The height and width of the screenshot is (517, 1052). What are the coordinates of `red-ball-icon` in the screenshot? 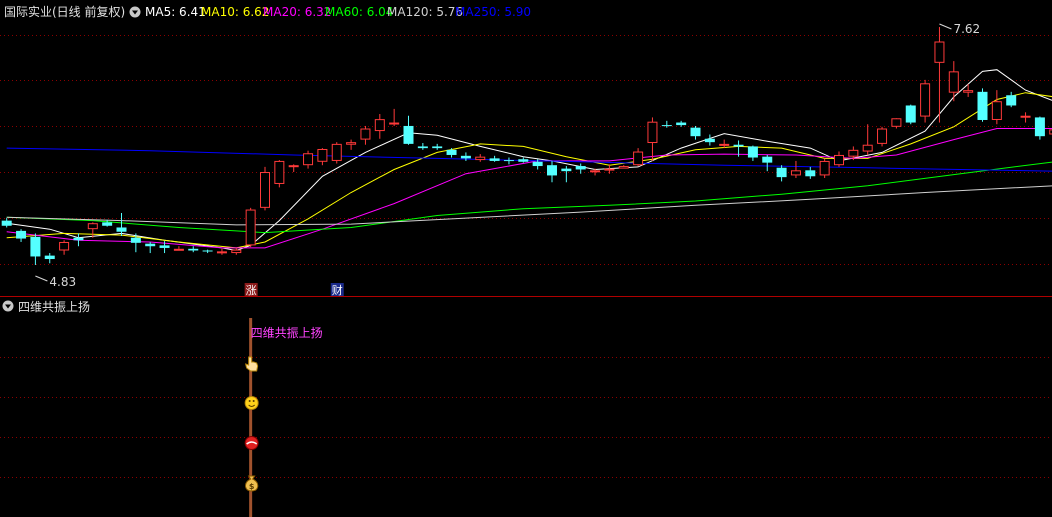 It's located at (251, 443).